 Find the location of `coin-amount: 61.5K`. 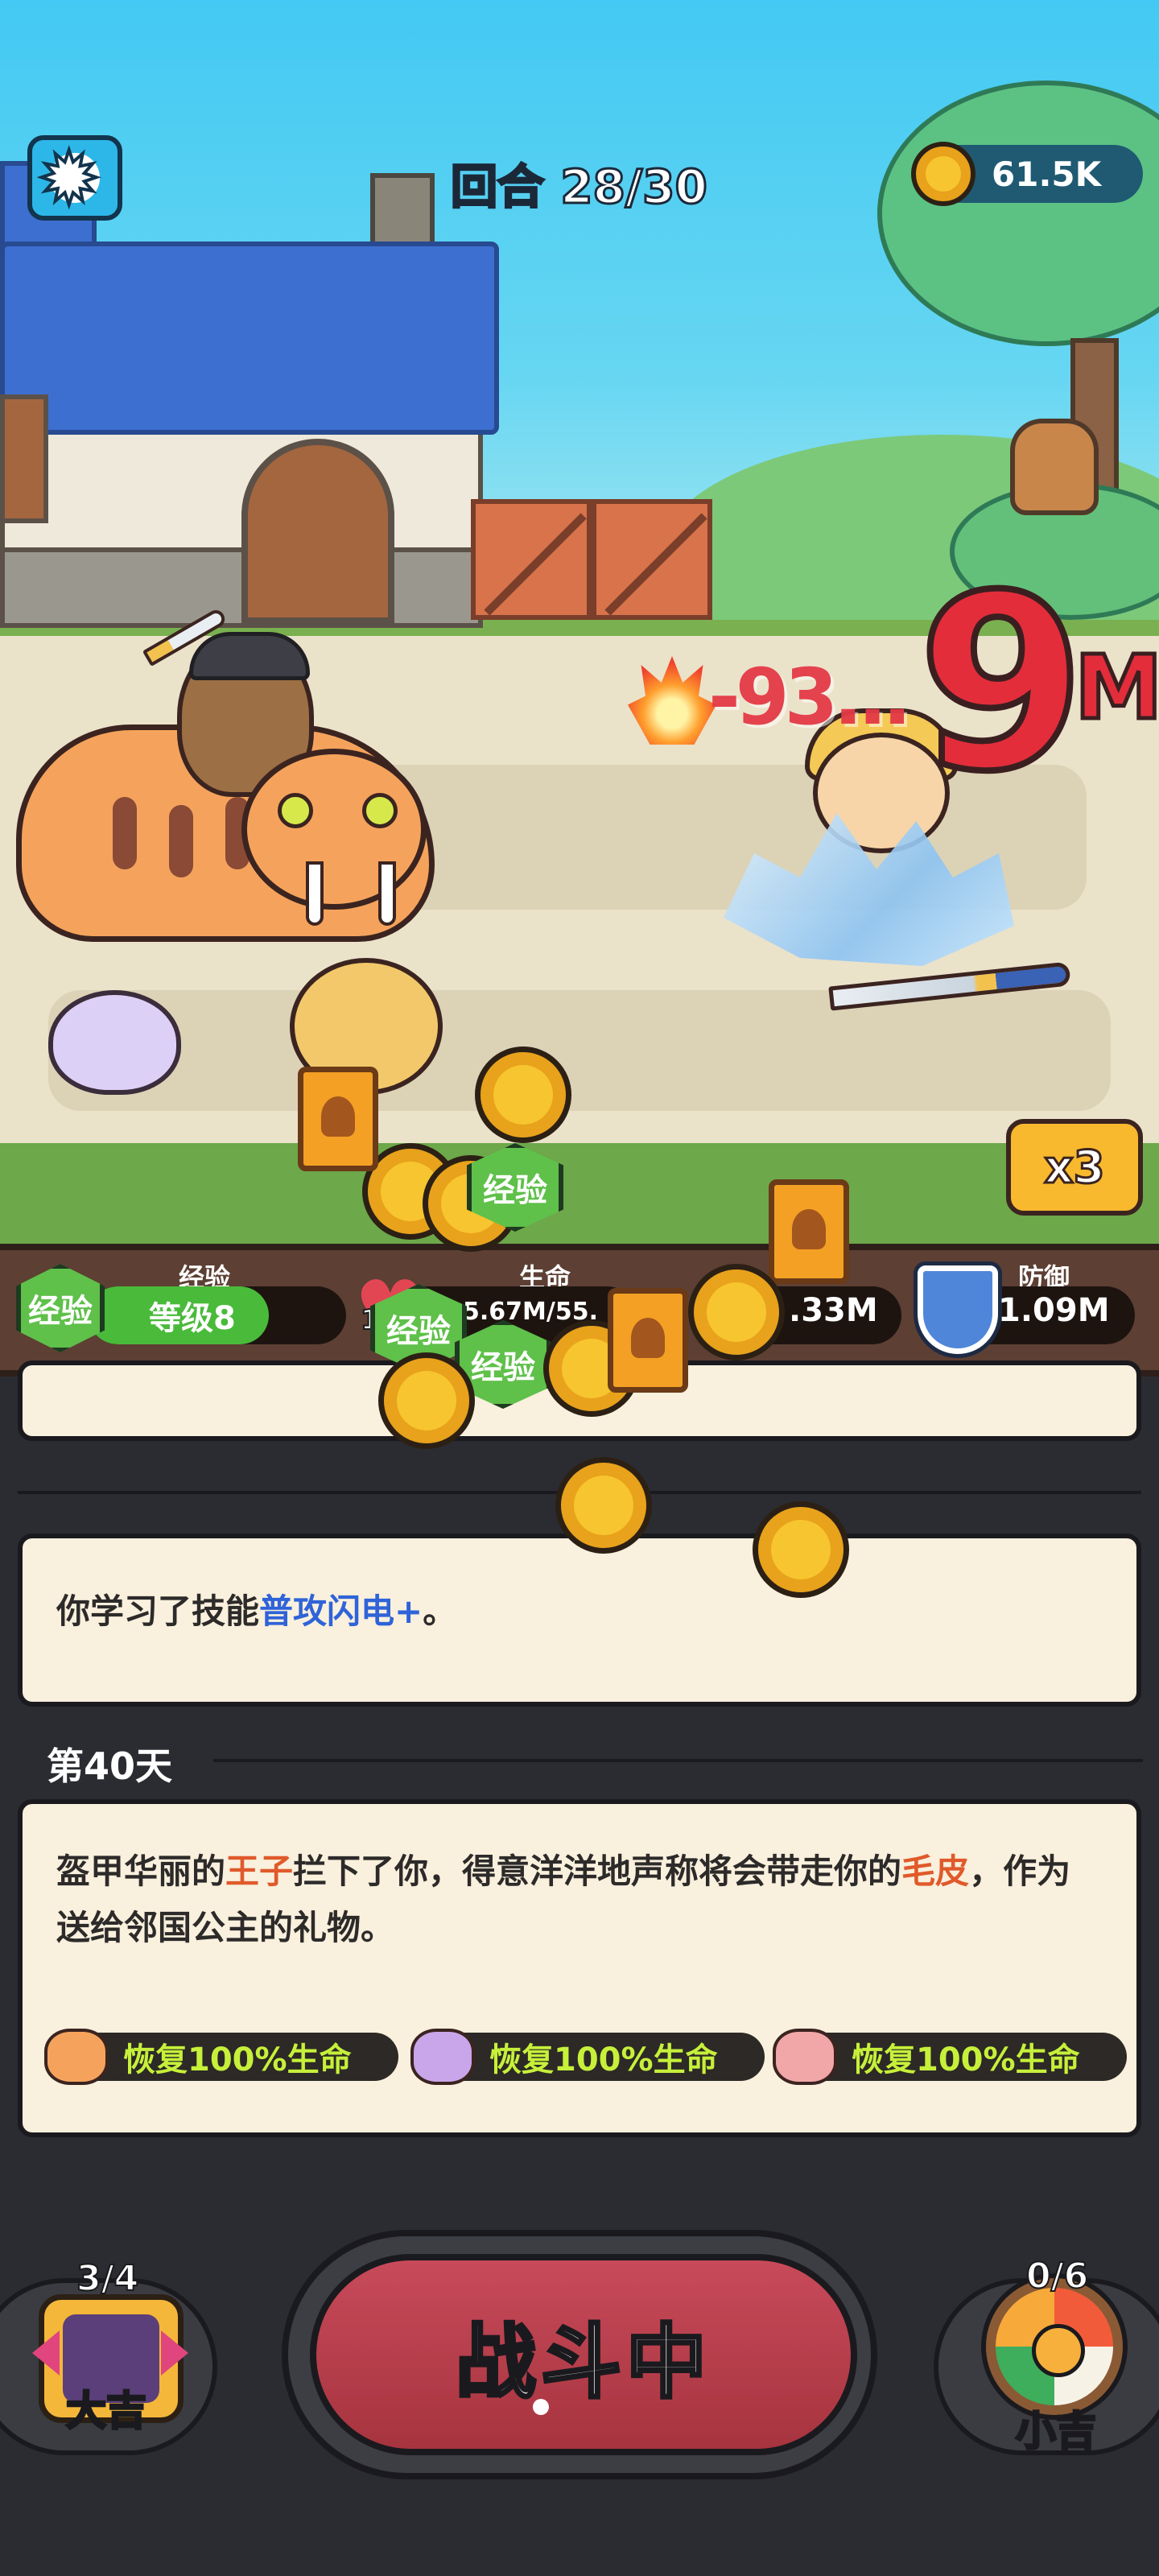

coin-amount: 61.5K is located at coordinates (1047, 174).